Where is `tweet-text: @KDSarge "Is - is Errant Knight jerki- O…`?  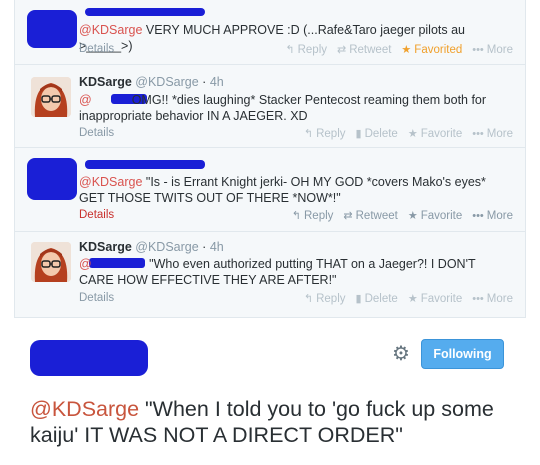 tweet-text: @KDSarge "Is - is Errant Knight jerki- O… is located at coordinates (282, 190).